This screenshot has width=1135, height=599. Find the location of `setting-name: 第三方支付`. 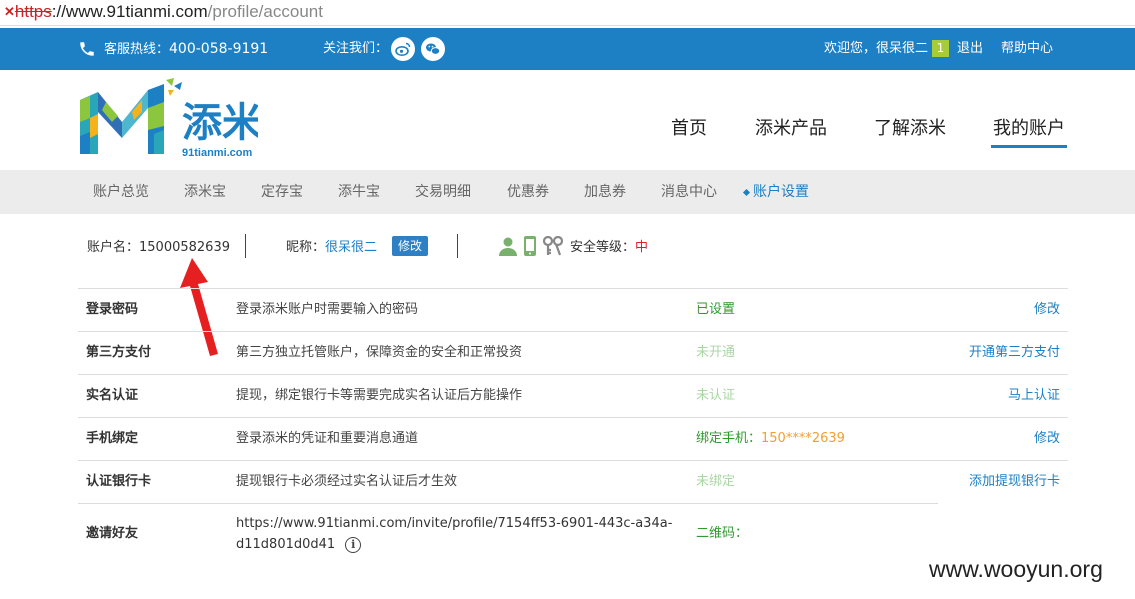

setting-name: 第三方支付 is located at coordinates (119, 352).